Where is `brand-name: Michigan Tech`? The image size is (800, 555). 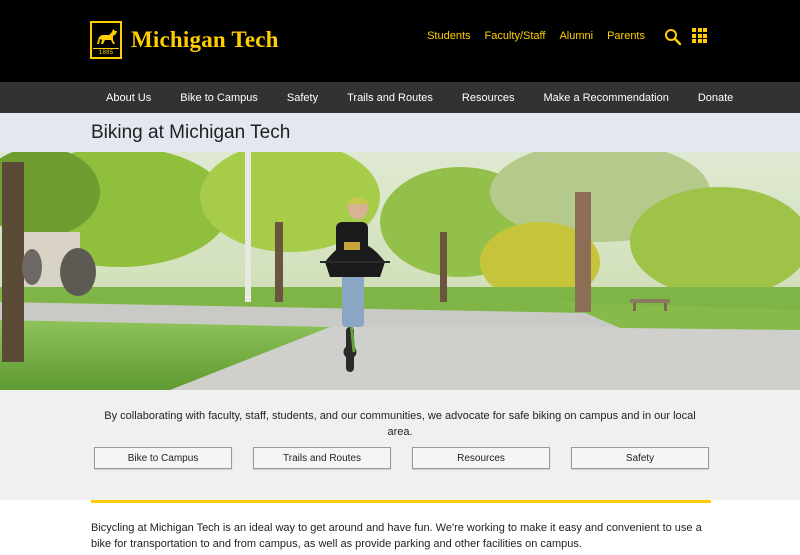
brand-name: Michigan Tech is located at coordinates (205, 39).